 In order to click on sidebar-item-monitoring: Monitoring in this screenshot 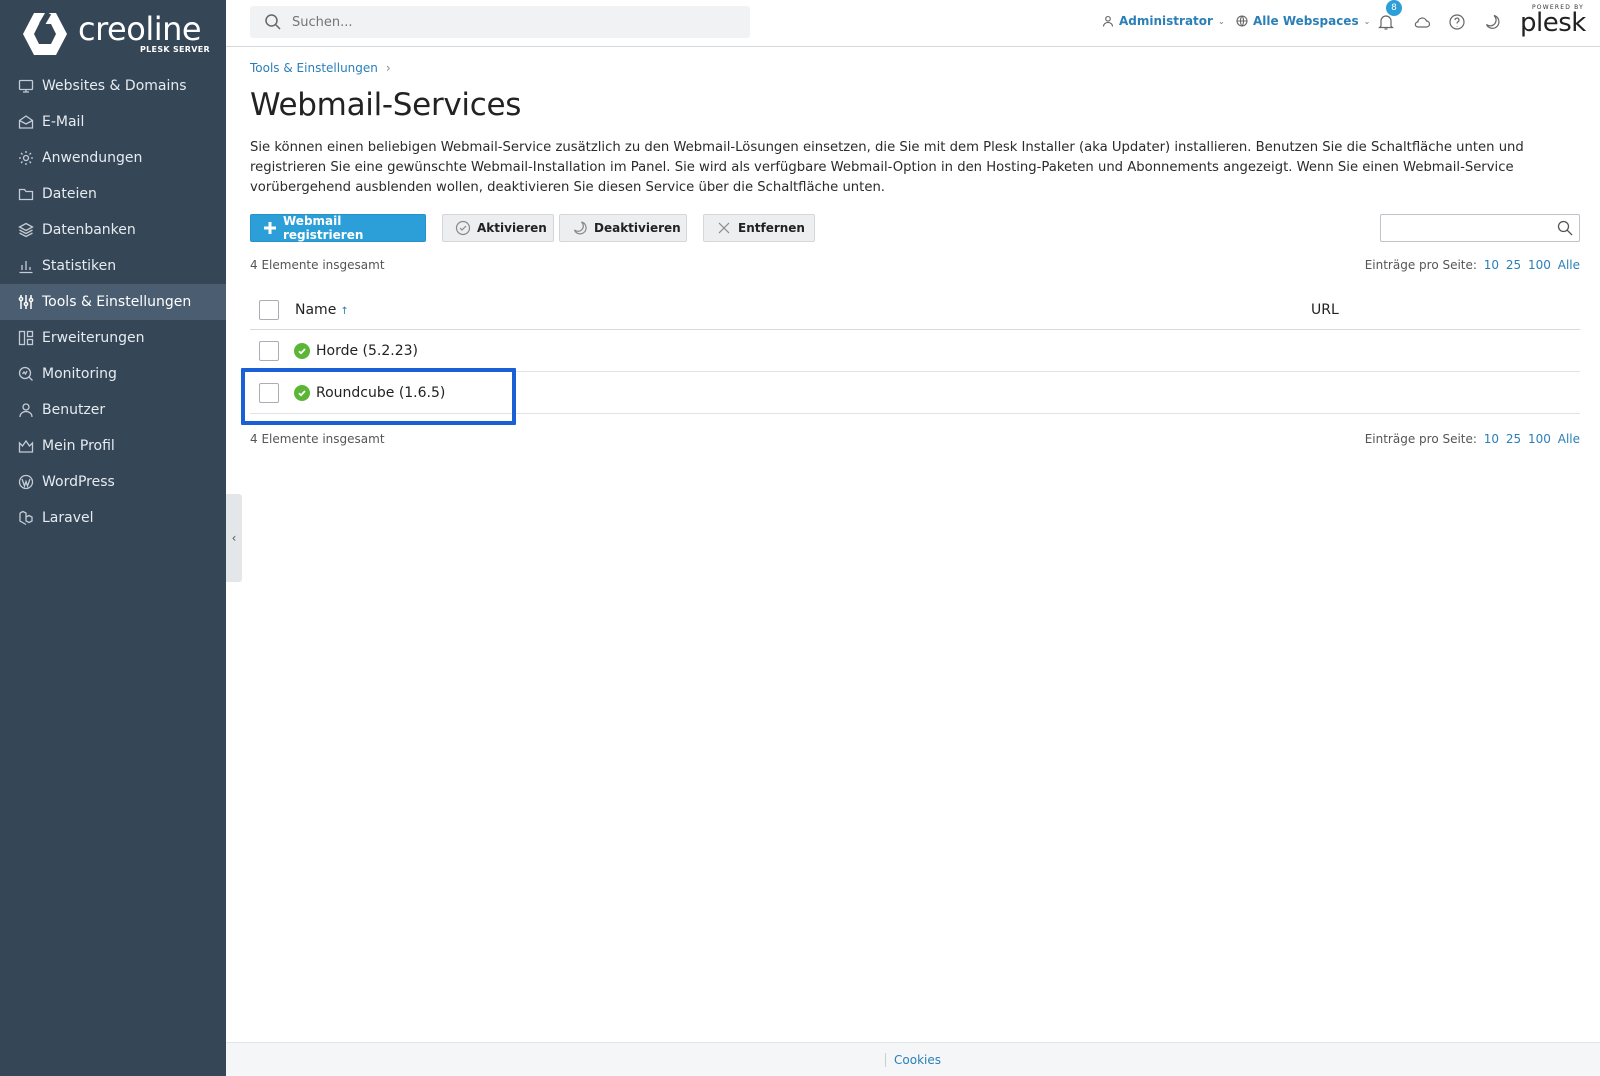, I will do `click(113, 374)`.